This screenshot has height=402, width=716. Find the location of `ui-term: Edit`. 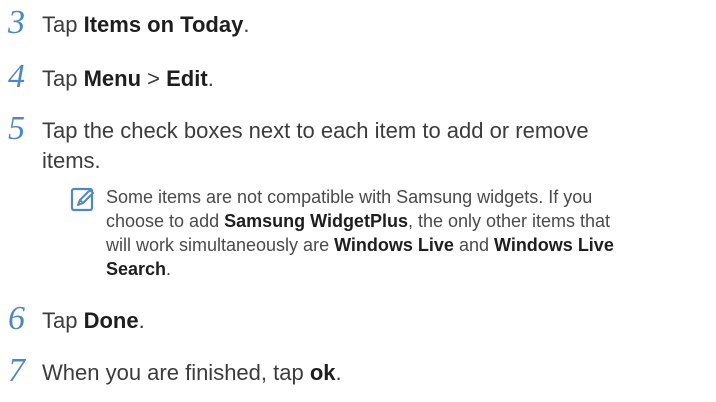

ui-term: Edit is located at coordinates (187, 78).